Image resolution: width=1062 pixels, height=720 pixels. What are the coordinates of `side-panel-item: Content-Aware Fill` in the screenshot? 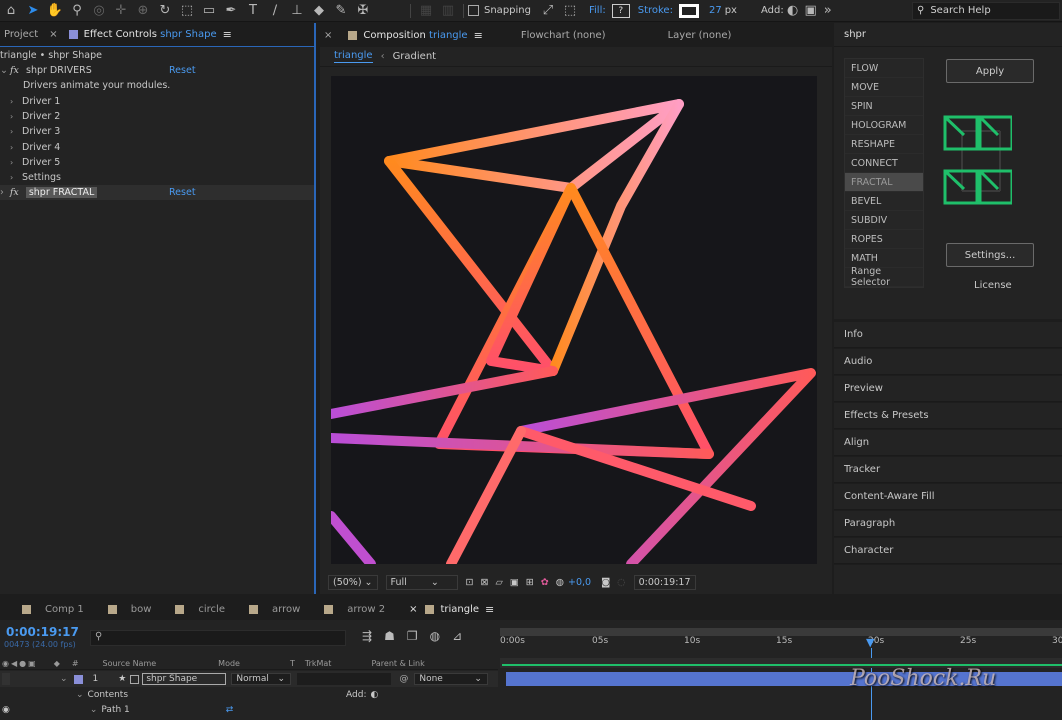 It's located at (948, 497).